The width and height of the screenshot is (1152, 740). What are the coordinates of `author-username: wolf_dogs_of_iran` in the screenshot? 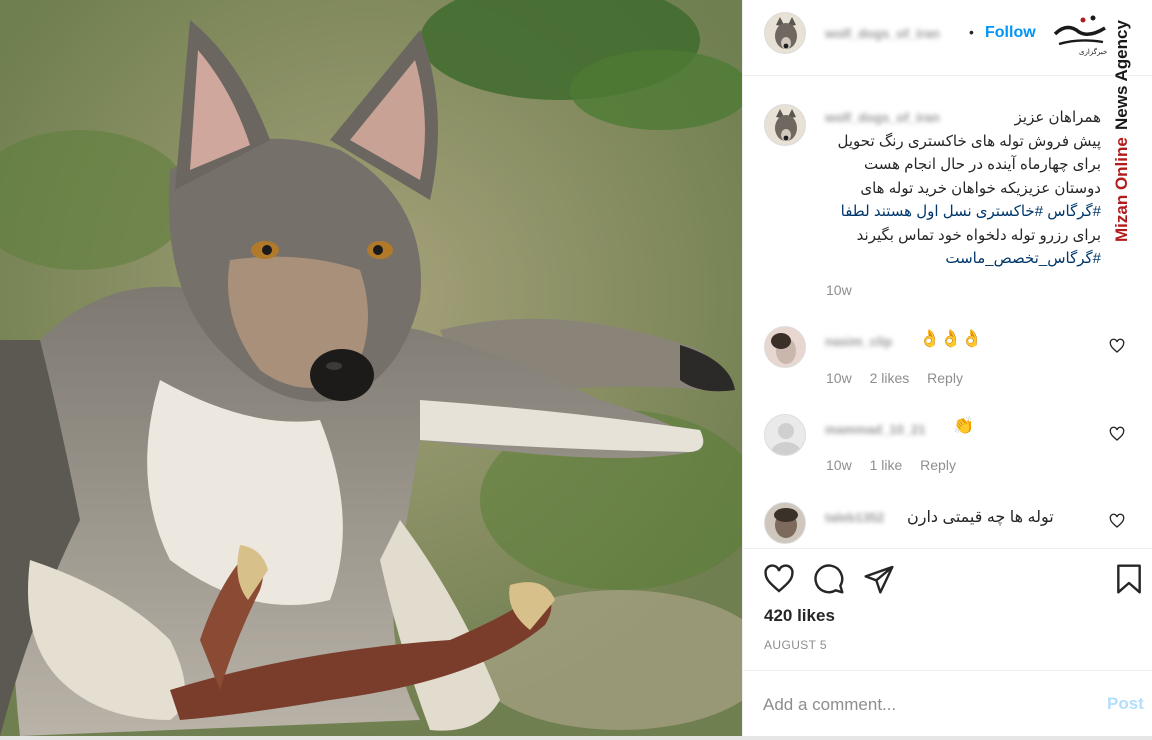 It's located at (882, 33).